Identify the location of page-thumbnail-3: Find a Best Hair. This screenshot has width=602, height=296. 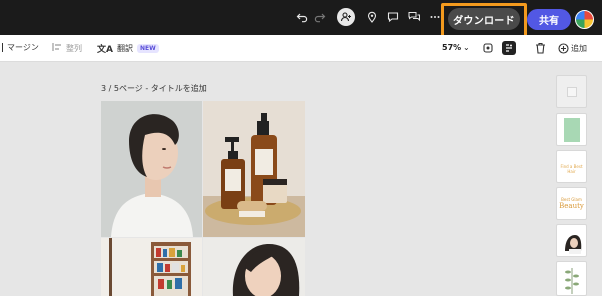
(571, 166).